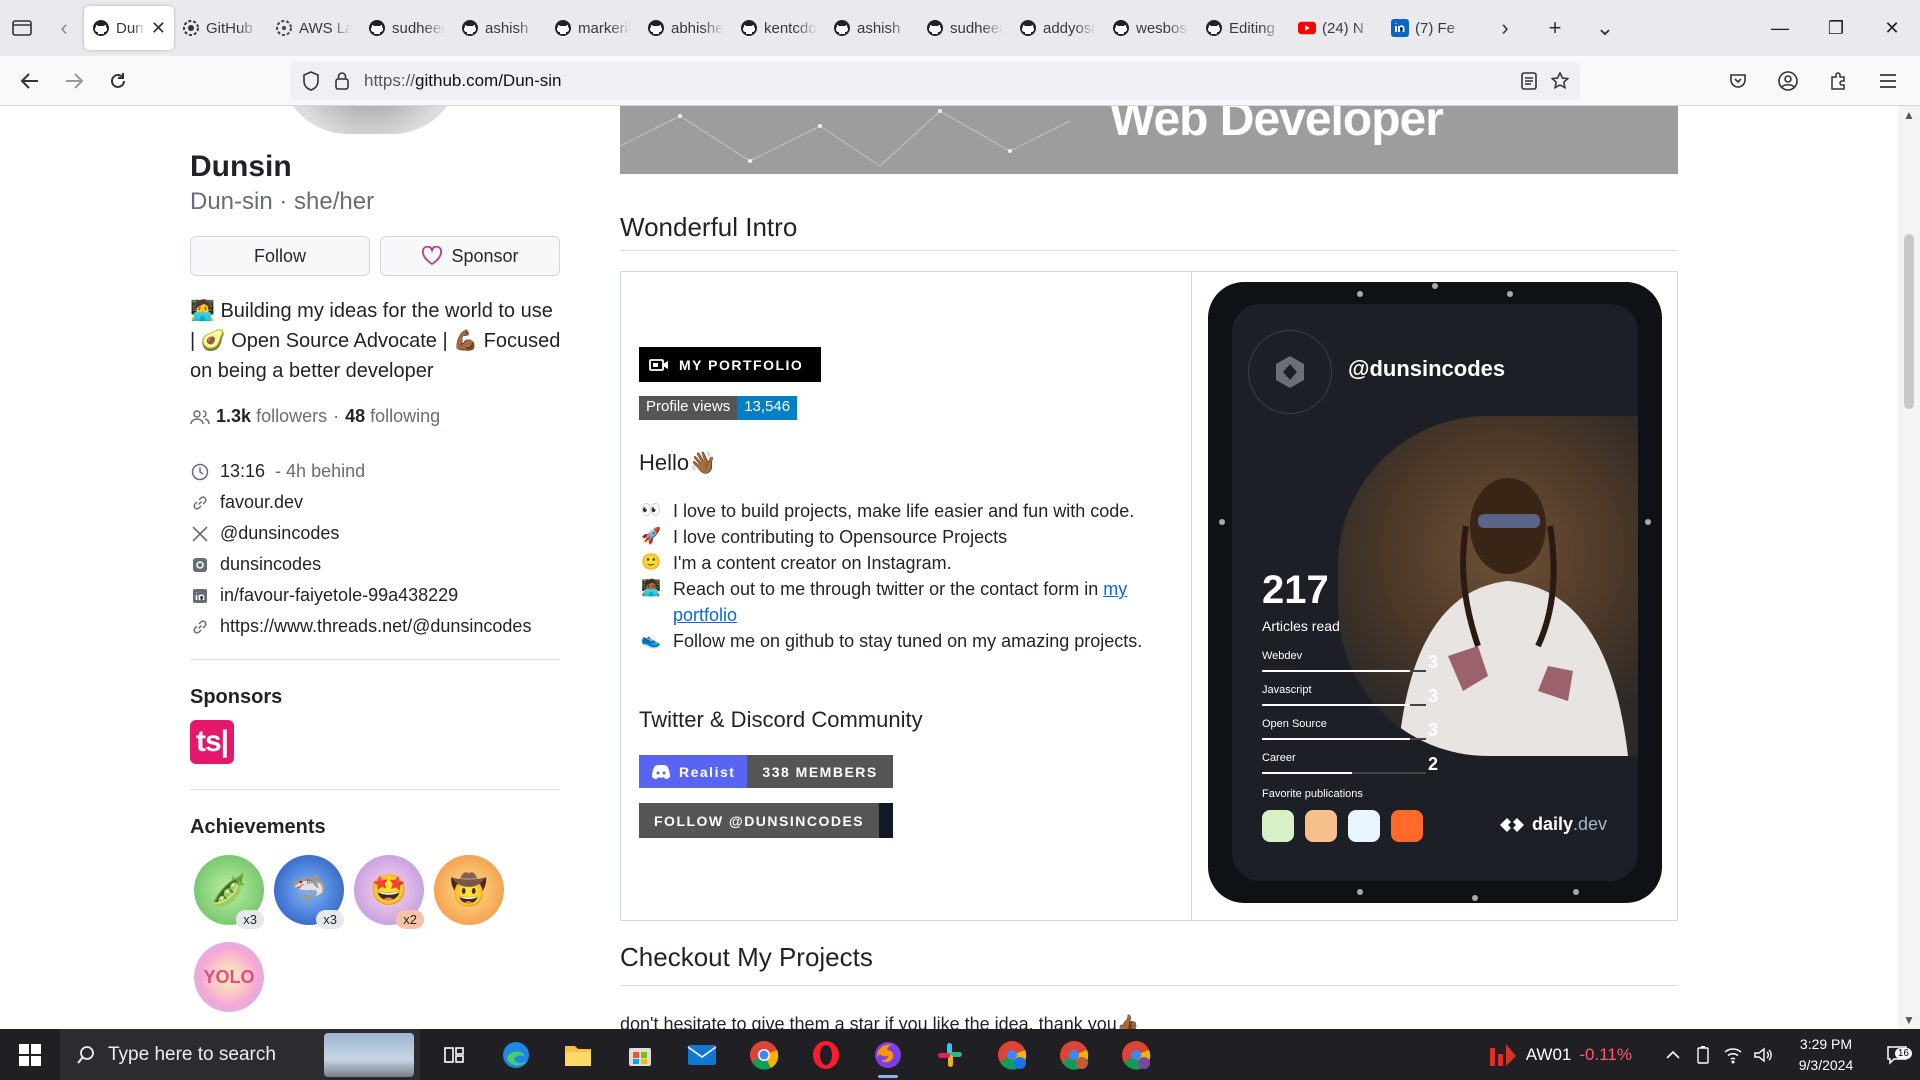 The height and width of the screenshot is (1080, 1920). What do you see at coordinates (454, 1054) in the screenshot?
I see `task-view-icon` at bounding box center [454, 1054].